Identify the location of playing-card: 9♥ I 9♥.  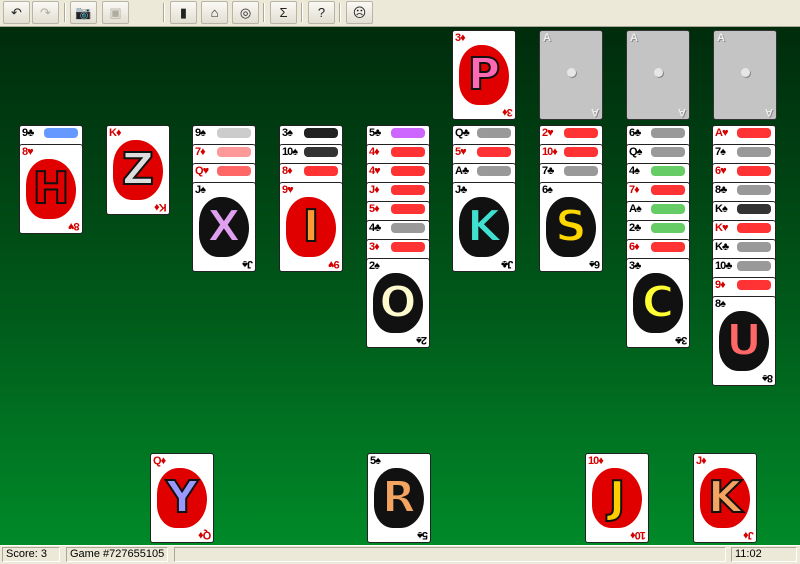
(311, 227).